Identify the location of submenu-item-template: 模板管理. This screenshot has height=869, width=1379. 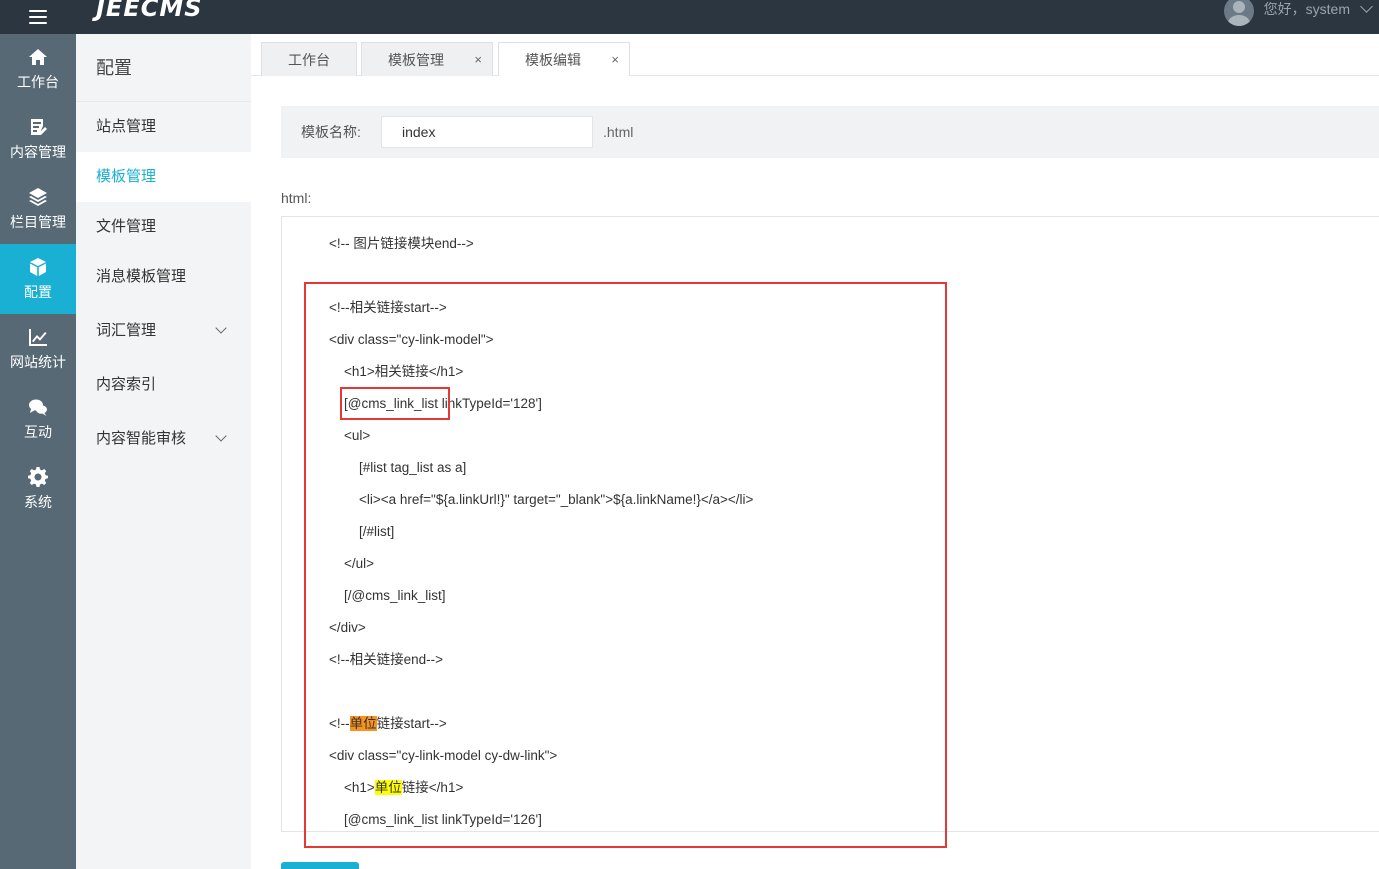
(163, 177).